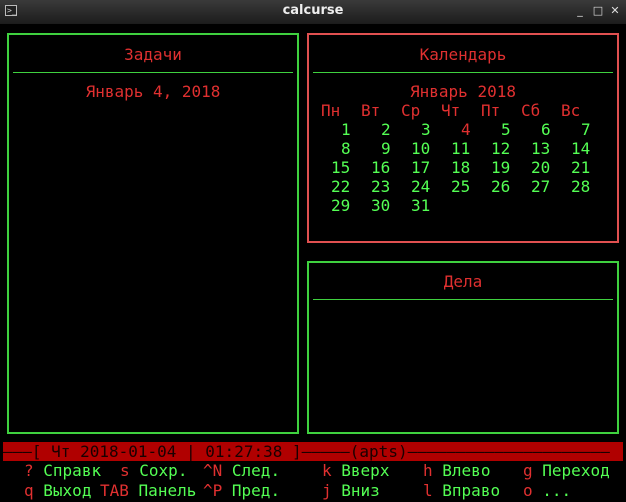 The image size is (626, 502). Describe the element at coordinates (451, 110) in the screenshot. I see `weekday-header: Чт` at that location.